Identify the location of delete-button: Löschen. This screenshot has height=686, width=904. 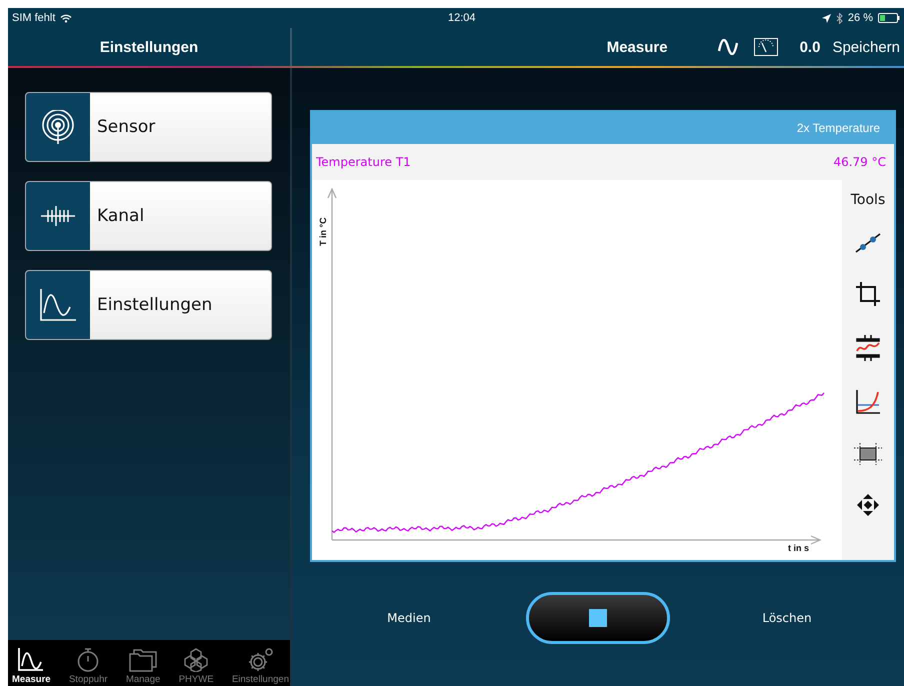
(787, 618).